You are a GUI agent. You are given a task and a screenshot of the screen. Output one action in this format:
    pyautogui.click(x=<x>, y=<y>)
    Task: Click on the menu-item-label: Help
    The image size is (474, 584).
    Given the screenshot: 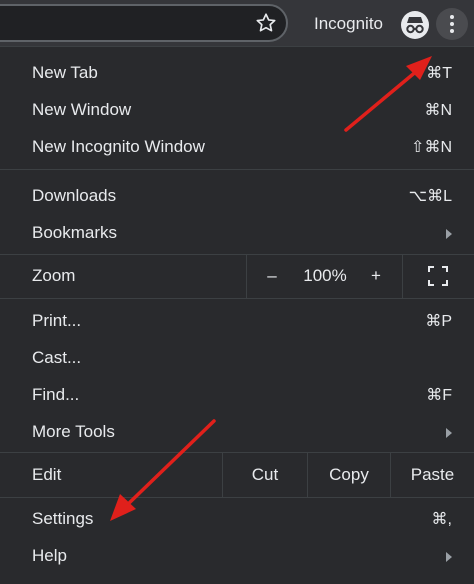 What is the action you would take?
    pyautogui.click(x=49, y=555)
    